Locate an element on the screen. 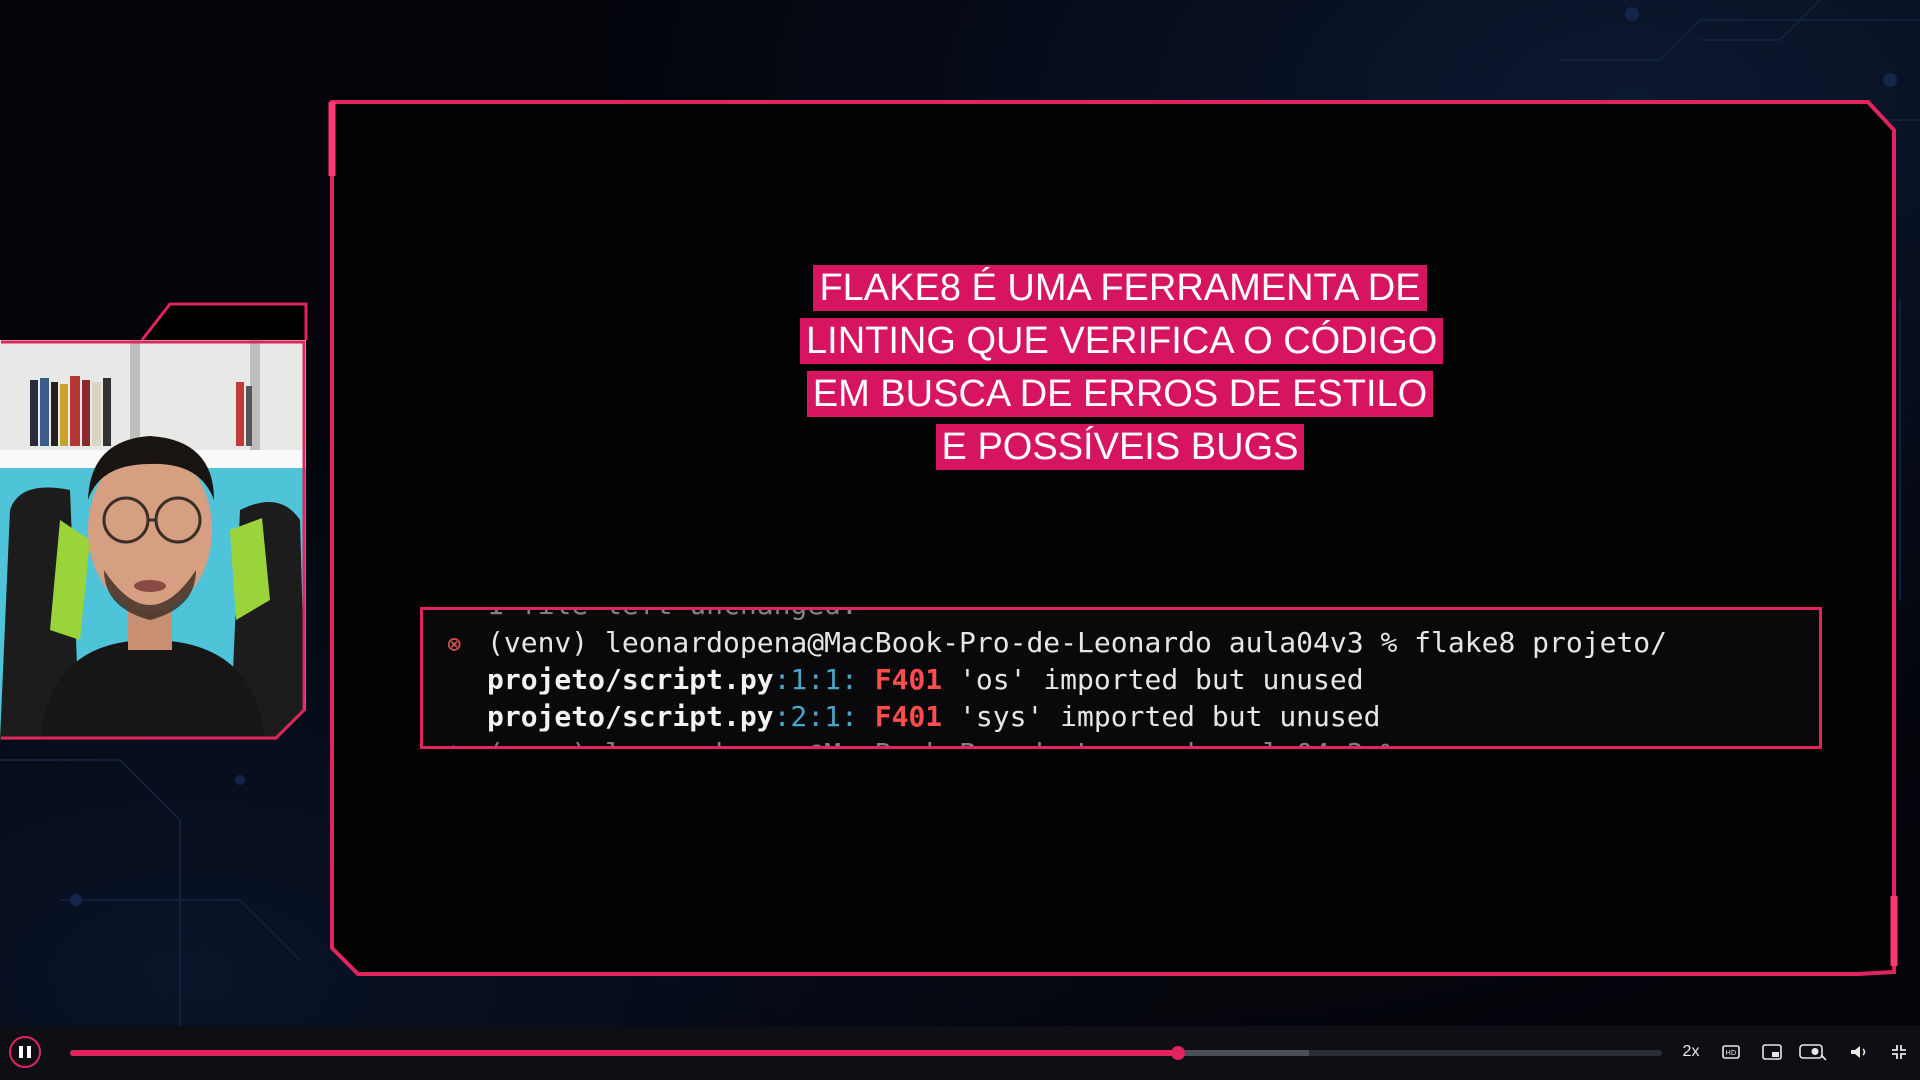 The height and width of the screenshot is (1080, 1920). webcam-tab-decoration is located at coordinates (224, 321).